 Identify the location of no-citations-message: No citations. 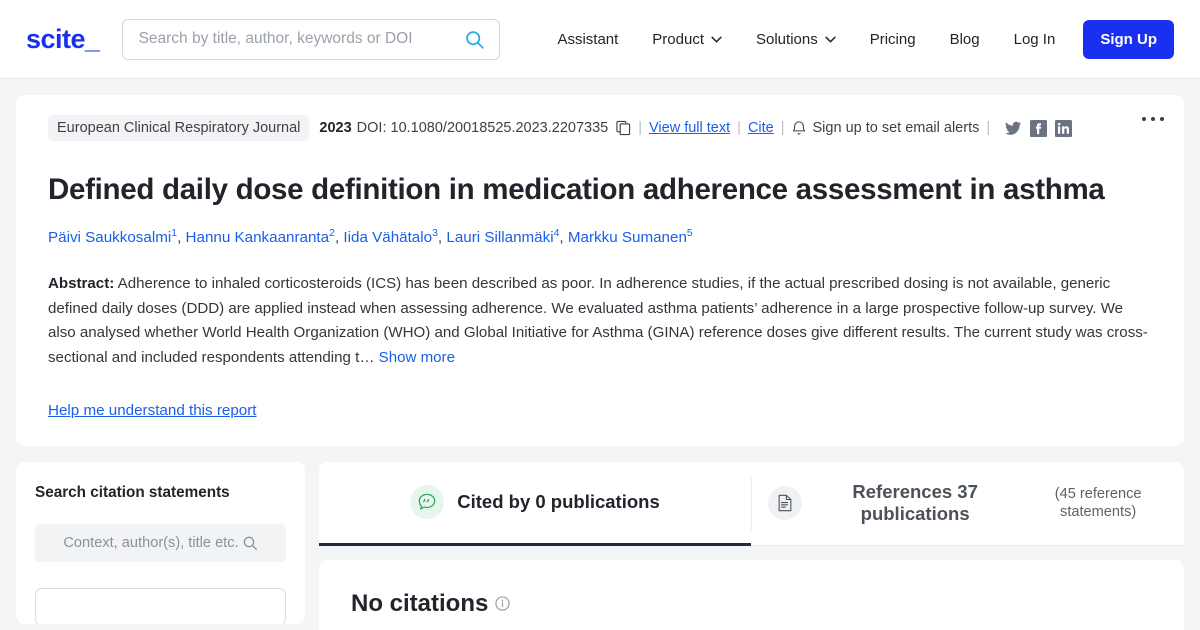
(751, 604).